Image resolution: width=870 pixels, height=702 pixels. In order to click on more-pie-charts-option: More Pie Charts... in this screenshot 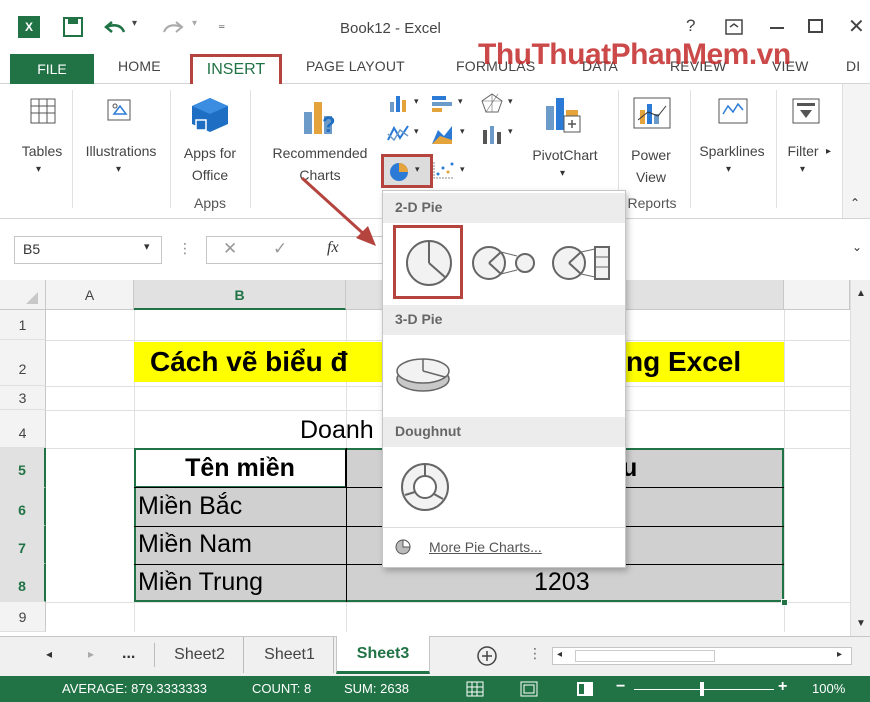, I will do `click(504, 548)`.